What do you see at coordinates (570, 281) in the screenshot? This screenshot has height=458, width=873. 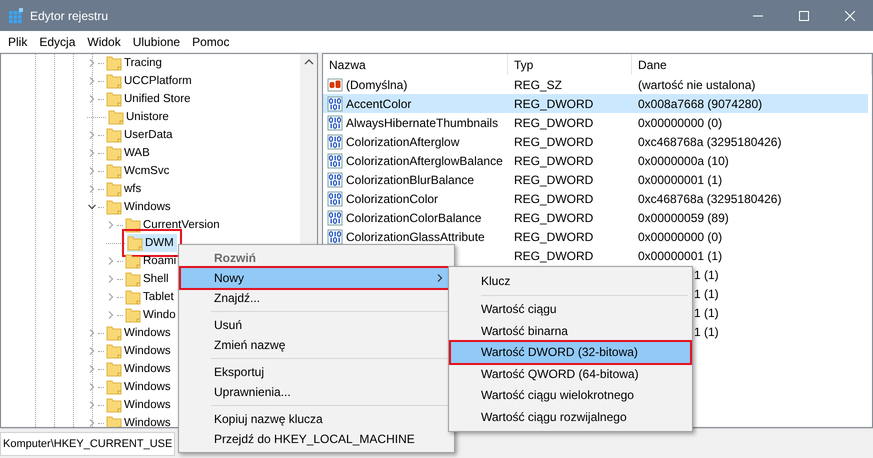 I see `menu-item: Klucz` at bounding box center [570, 281].